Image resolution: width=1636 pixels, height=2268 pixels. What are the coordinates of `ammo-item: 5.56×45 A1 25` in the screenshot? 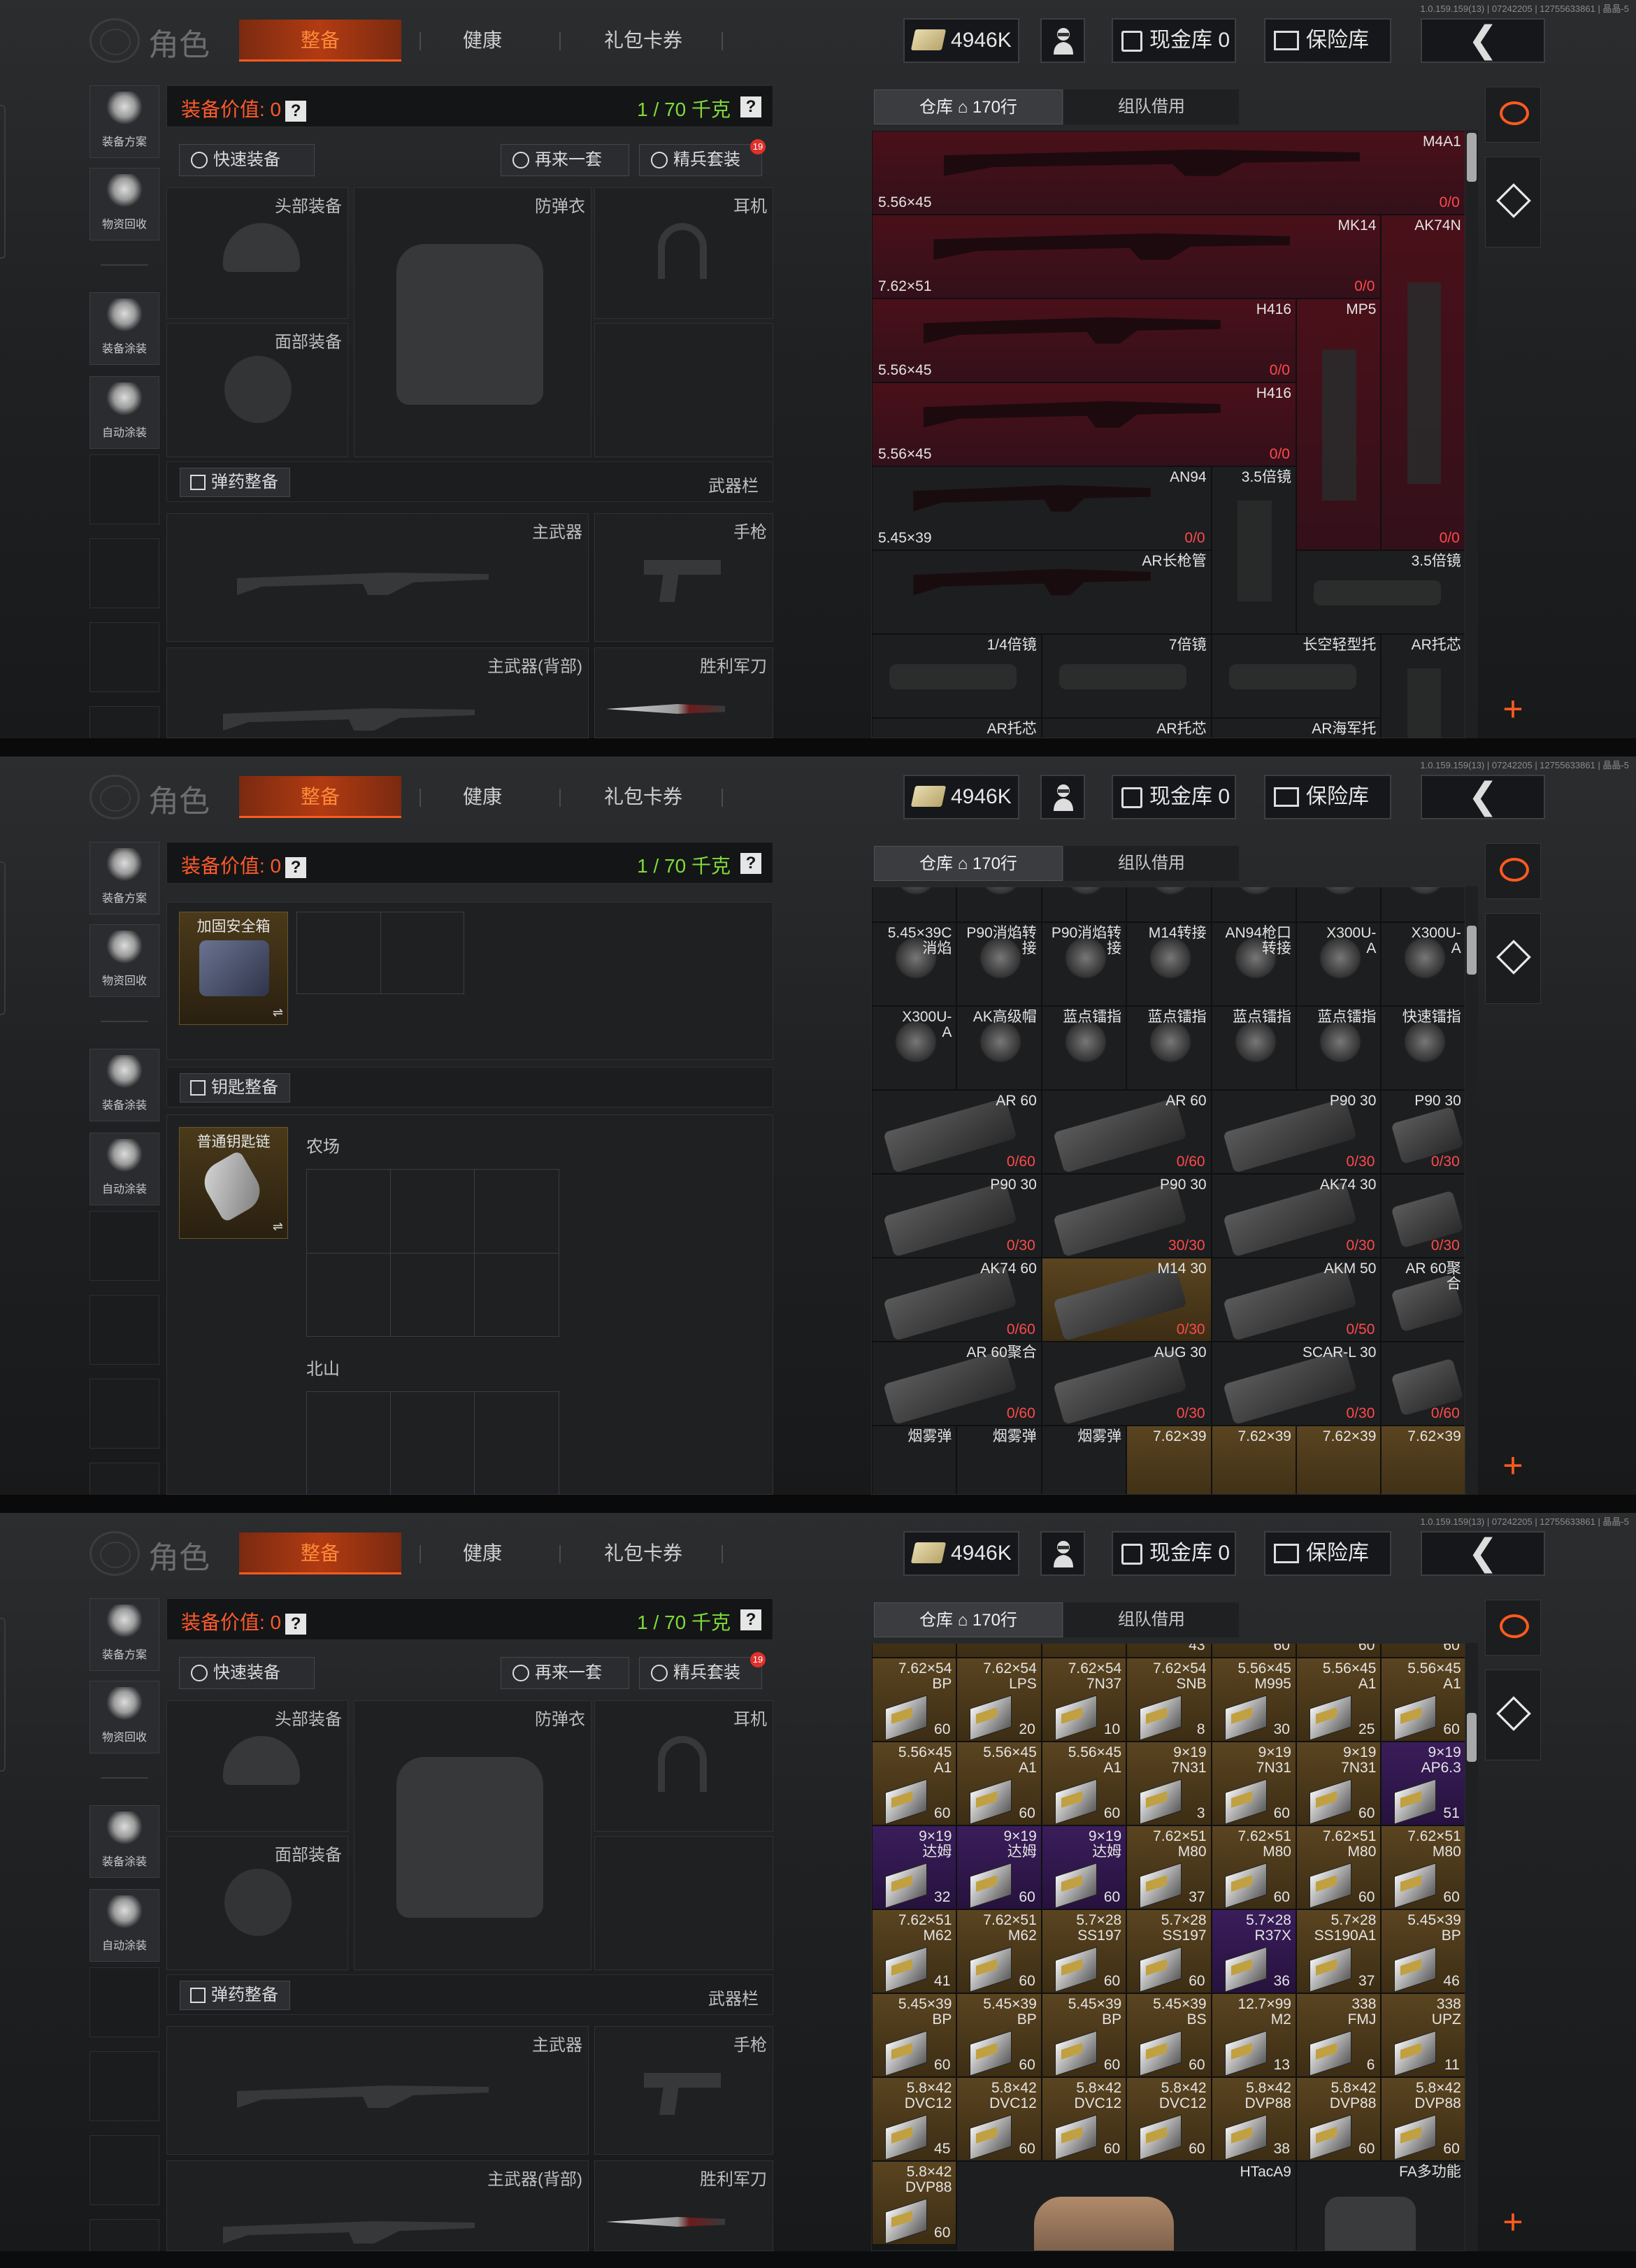 It's located at (1339, 1700).